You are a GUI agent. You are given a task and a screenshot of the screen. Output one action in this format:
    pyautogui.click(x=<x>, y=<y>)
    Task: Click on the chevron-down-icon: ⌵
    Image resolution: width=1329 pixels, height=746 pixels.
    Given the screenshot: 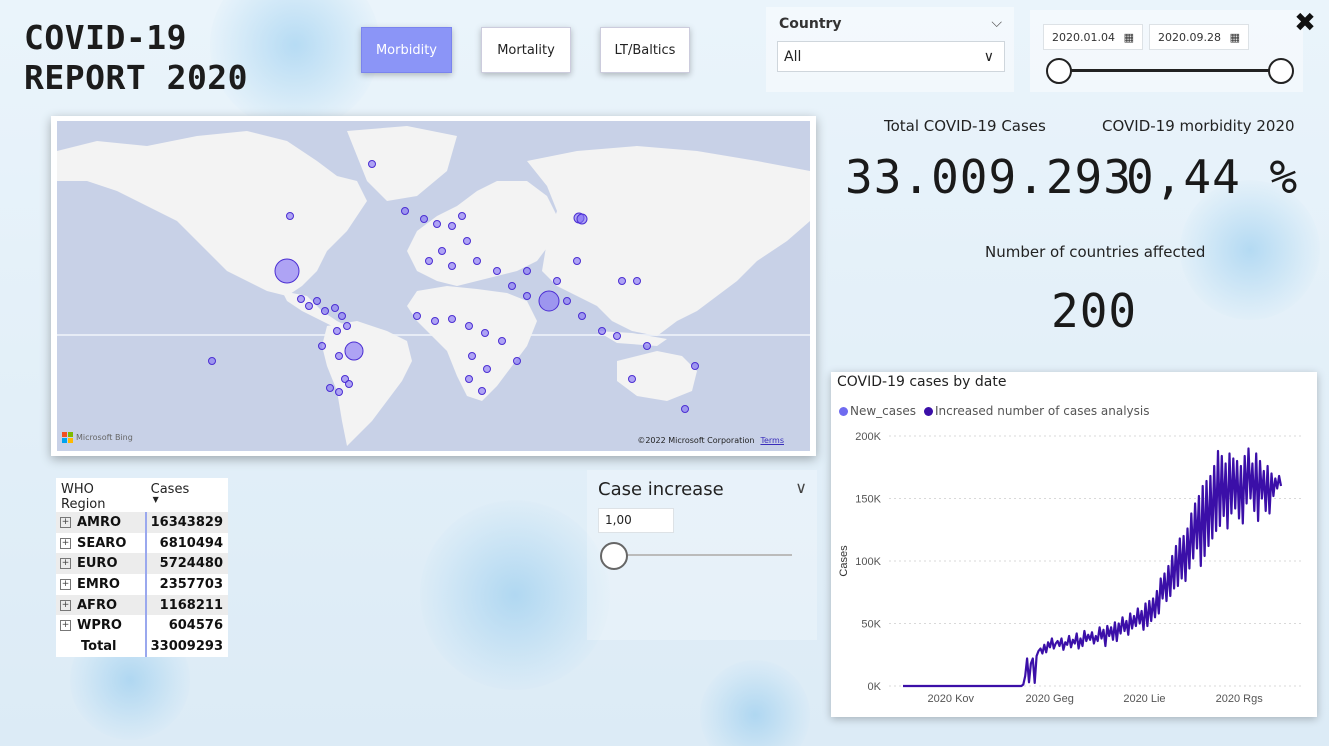 What is the action you would take?
    pyautogui.click(x=996, y=23)
    